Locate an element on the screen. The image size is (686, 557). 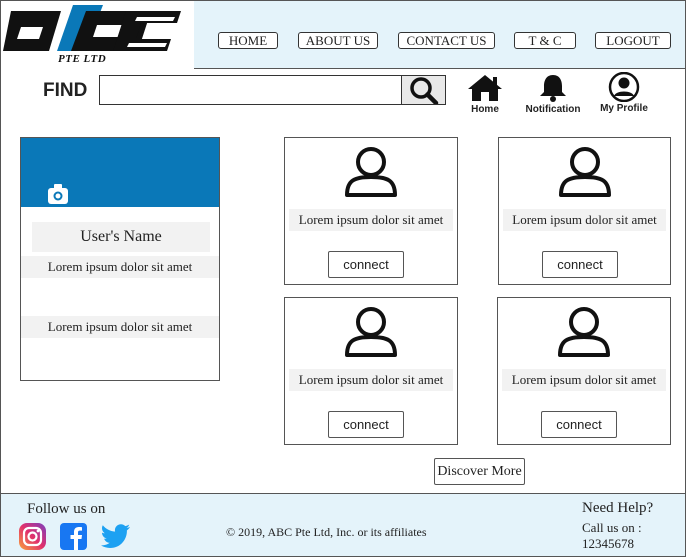
search-button is located at coordinates (423, 90).